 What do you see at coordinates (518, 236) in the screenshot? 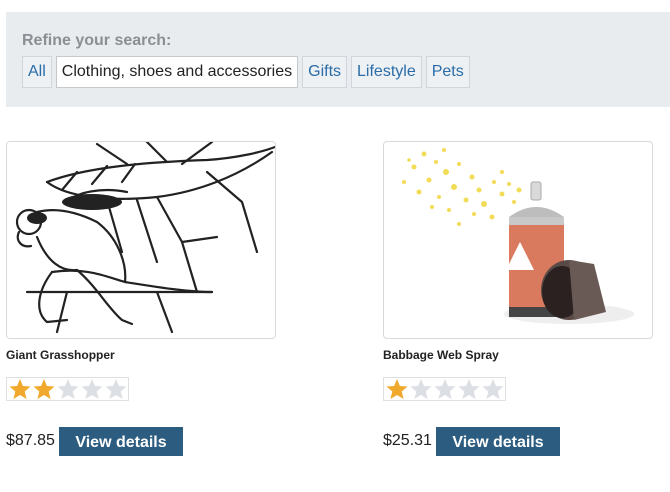
I see `web-spray-illustration` at bounding box center [518, 236].